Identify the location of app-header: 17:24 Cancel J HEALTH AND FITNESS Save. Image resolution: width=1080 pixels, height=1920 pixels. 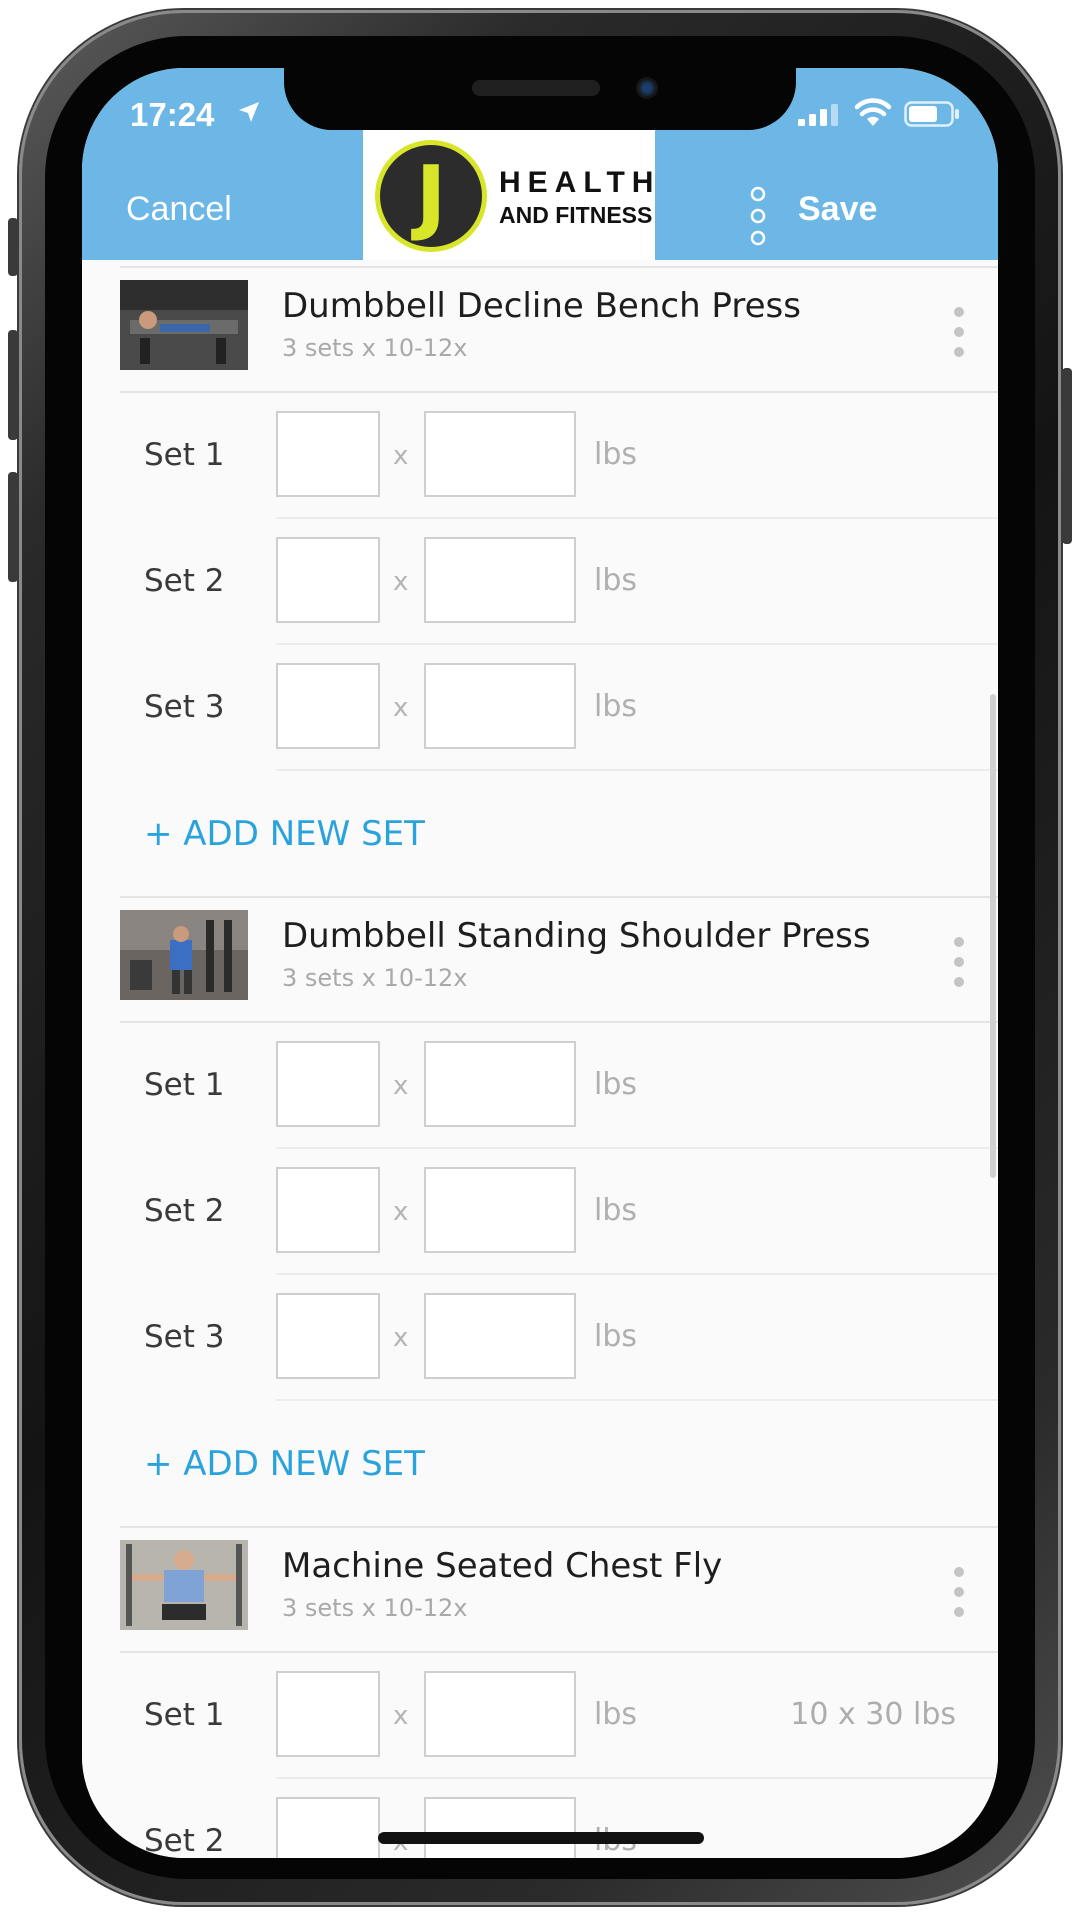
(540, 164).